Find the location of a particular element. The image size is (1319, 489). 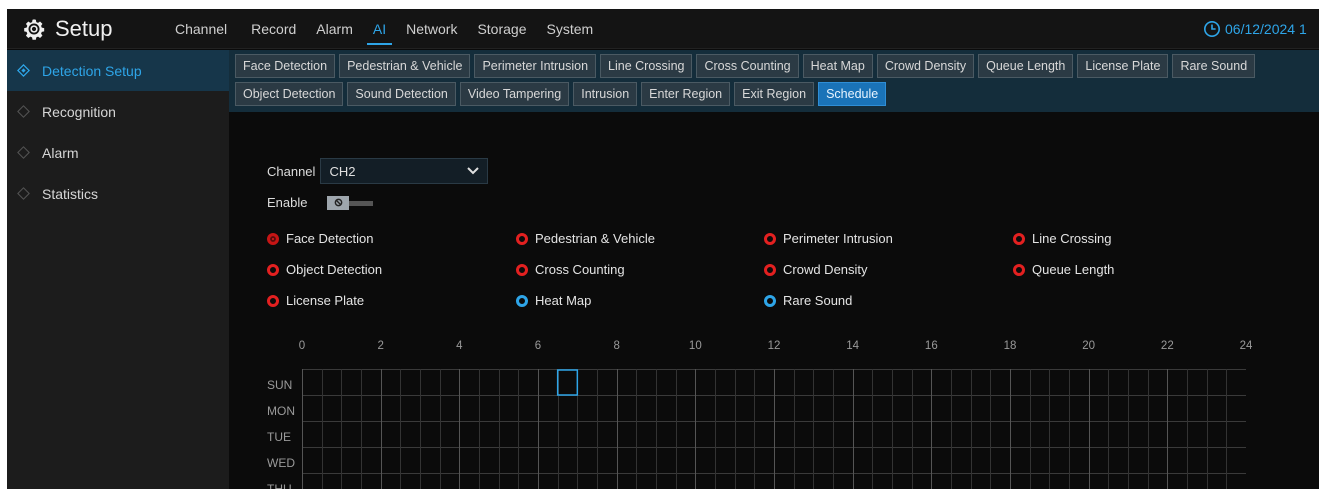

menu-item-storage: Storage is located at coordinates (501, 29).